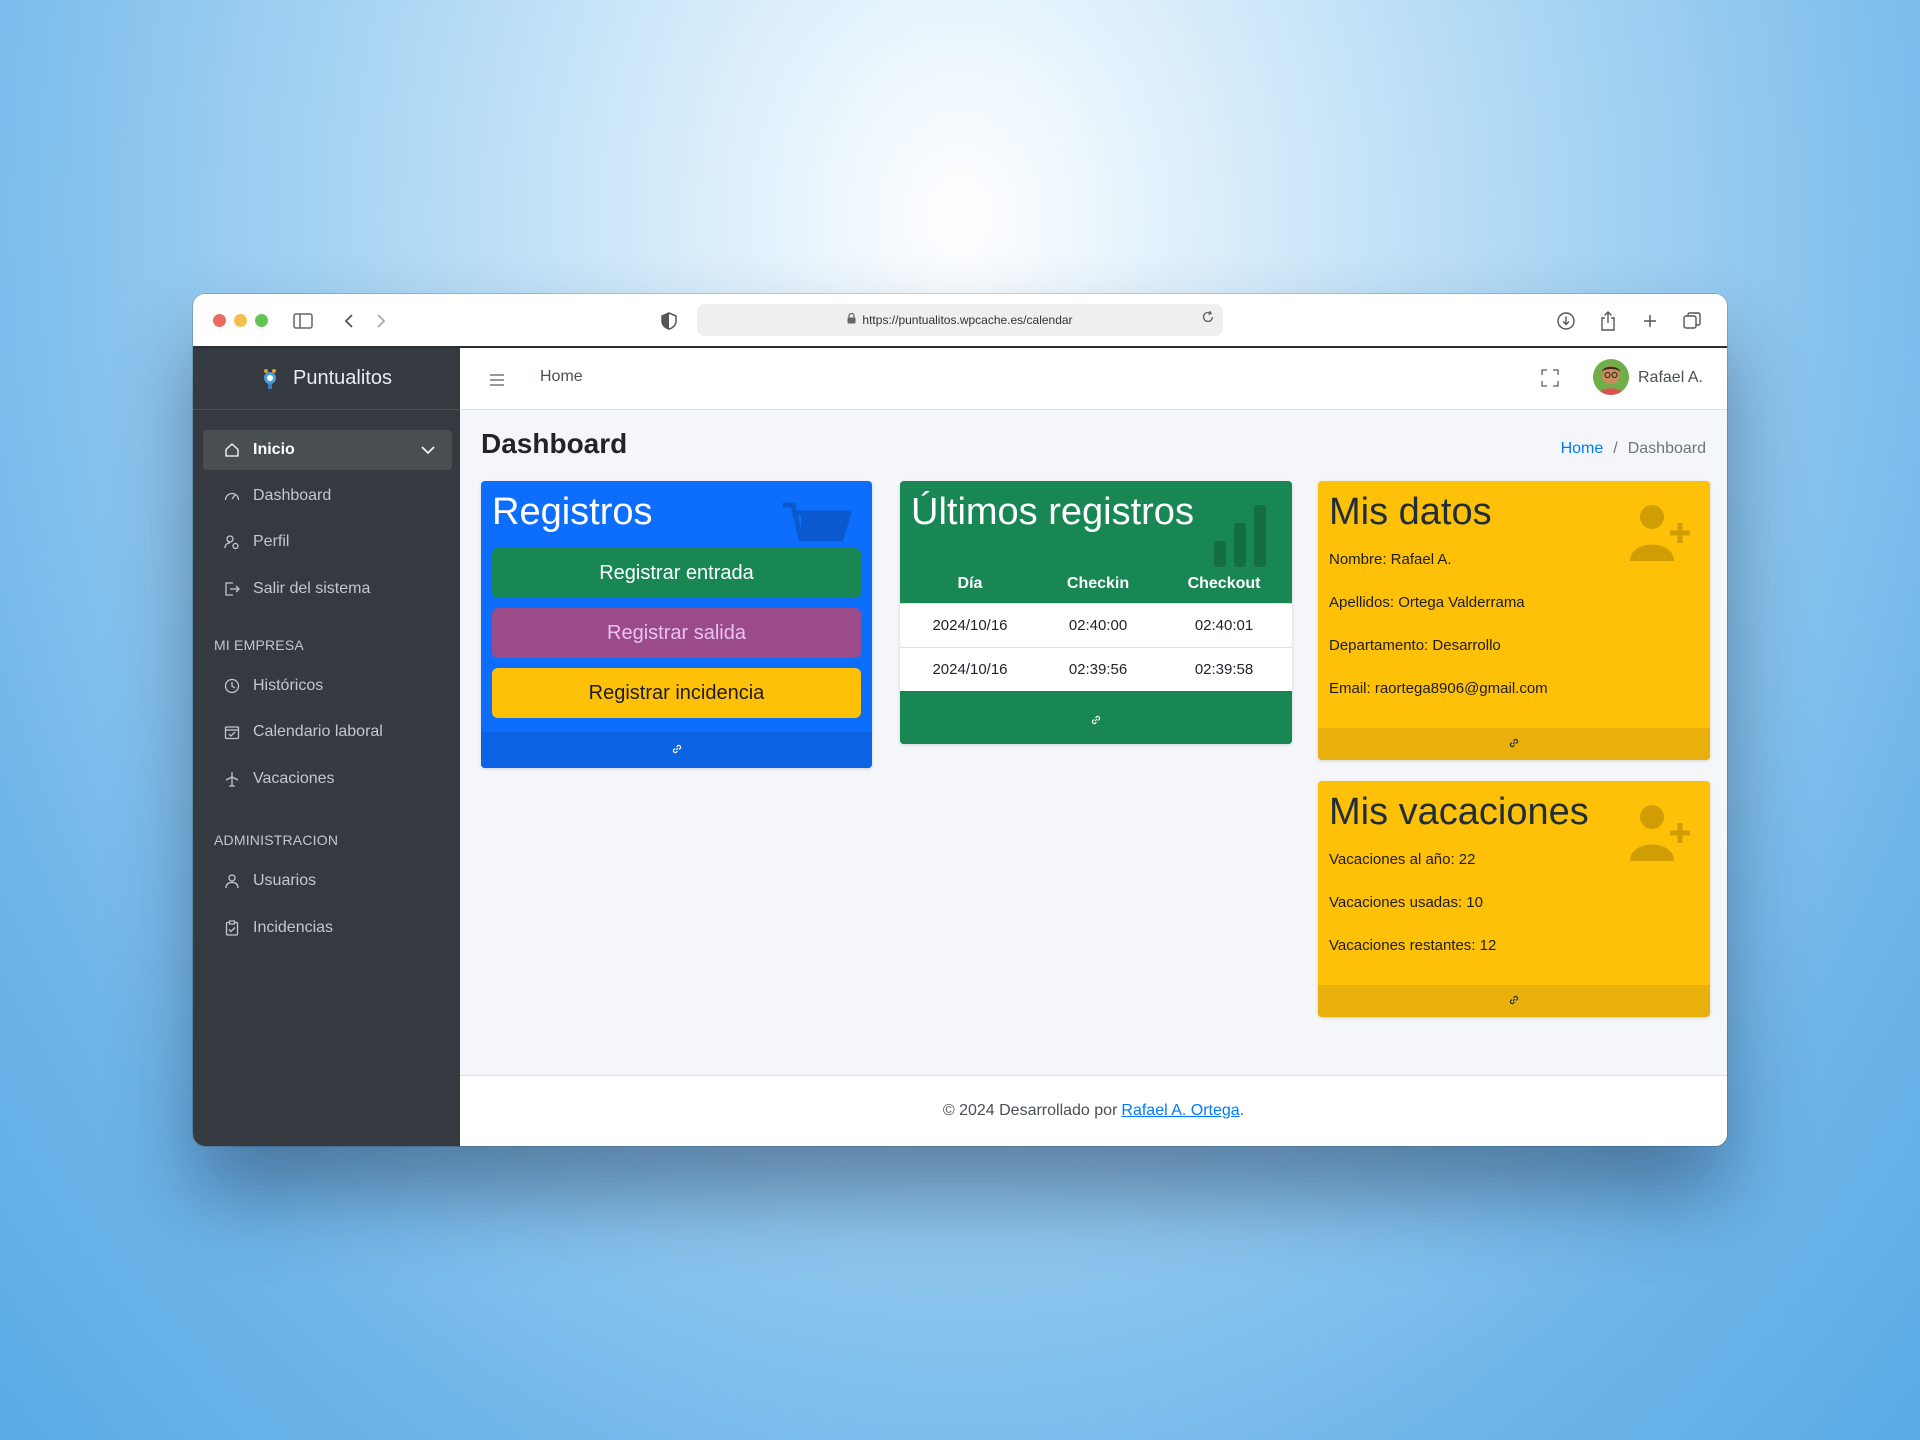 This screenshot has width=1920, height=1440. Describe the element at coordinates (572, 512) in the screenshot. I see `registros-title: Registros` at that location.